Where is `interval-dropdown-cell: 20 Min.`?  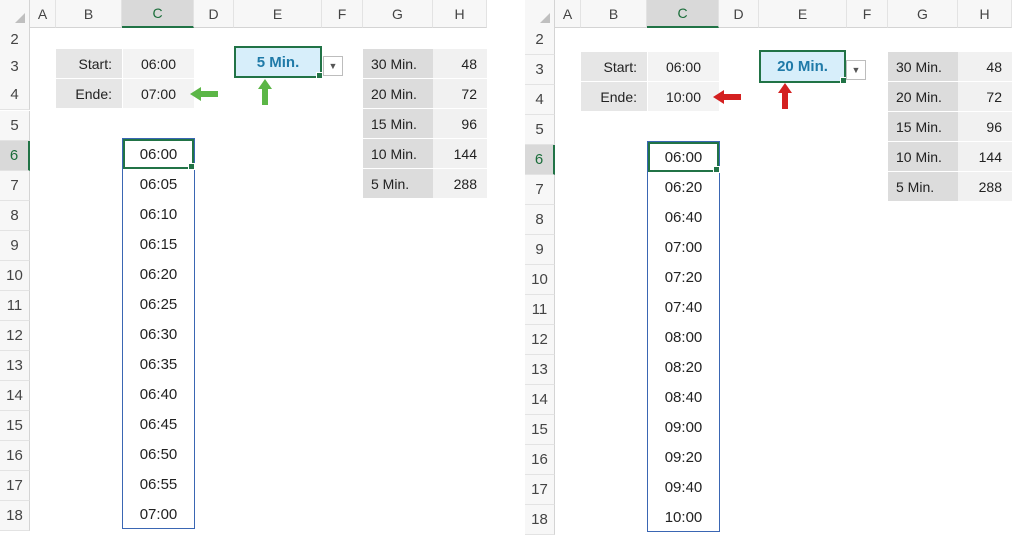 interval-dropdown-cell: 20 Min. is located at coordinates (803, 67).